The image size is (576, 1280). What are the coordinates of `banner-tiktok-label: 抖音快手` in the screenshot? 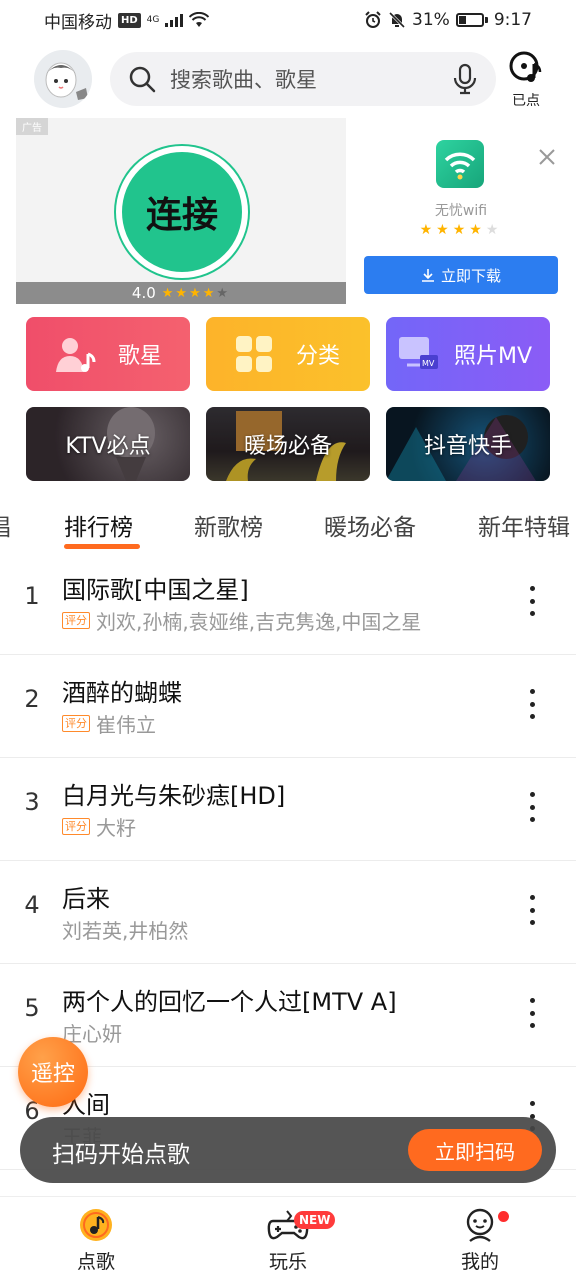 It's located at (467, 446).